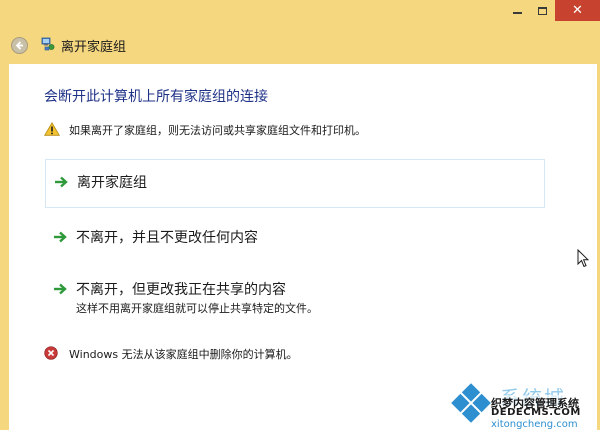 The image size is (600, 430). Describe the element at coordinates (300, 45) in the screenshot. I see `navigation-bar: 离开家庭组` at that location.